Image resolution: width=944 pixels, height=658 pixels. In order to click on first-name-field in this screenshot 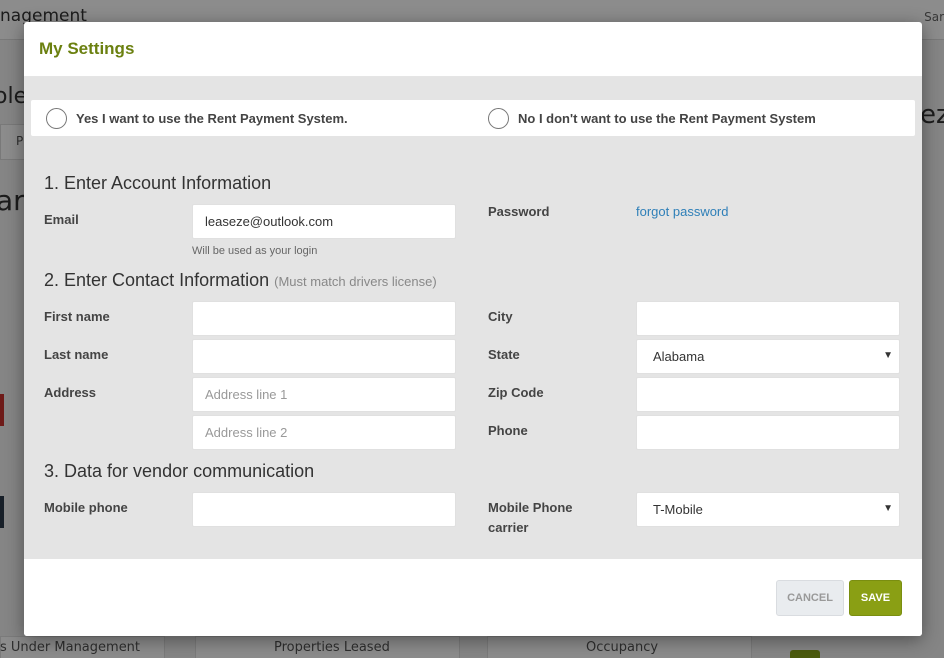, I will do `click(324, 318)`.